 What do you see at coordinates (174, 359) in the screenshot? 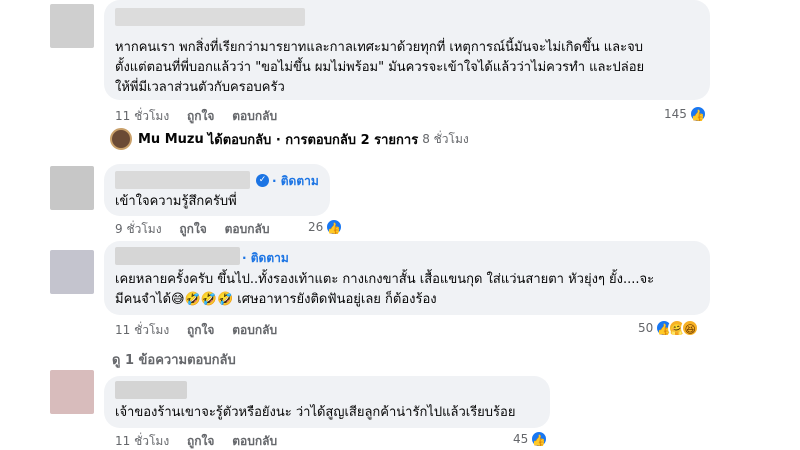
I see `view-replies-link: ดู 1 ข้อความตอบกลับ` at bounding box center [174, 359].